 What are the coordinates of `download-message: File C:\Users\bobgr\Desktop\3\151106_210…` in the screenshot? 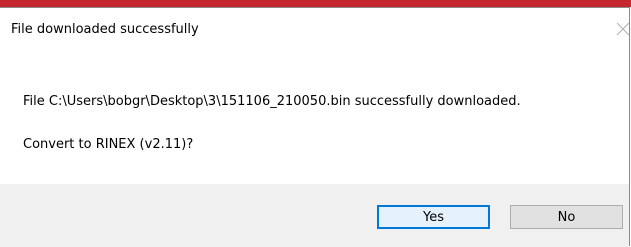 It's located at (272, 101).